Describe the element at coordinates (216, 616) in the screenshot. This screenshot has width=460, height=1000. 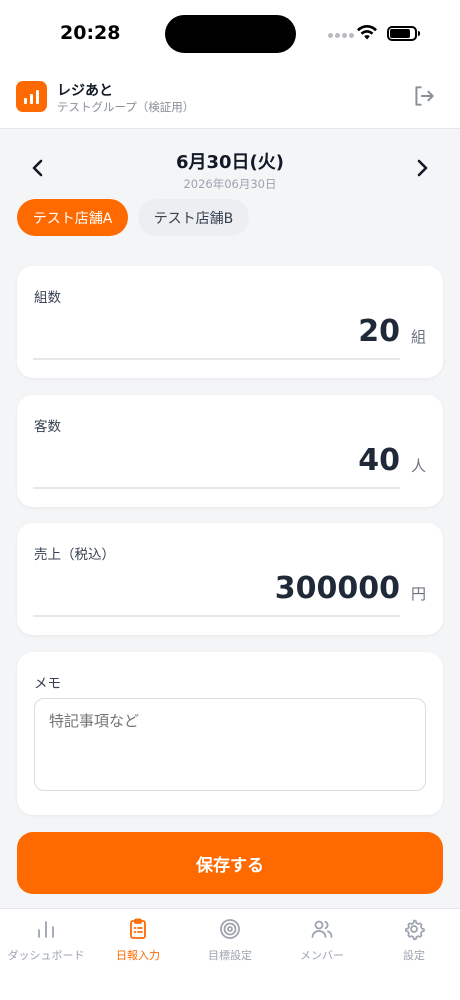
I see `sales-underline` at that location.